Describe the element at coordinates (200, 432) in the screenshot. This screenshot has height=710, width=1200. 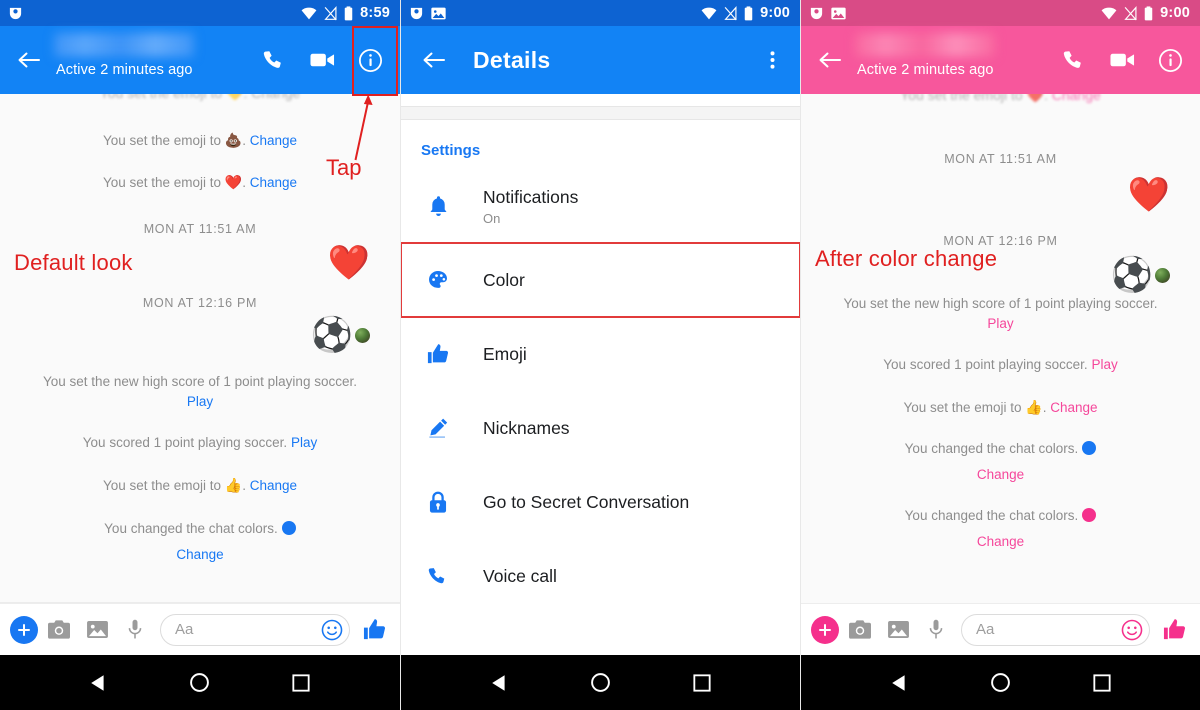
I see `system-message: You scored 1 point playing soccer. Play` at that location.